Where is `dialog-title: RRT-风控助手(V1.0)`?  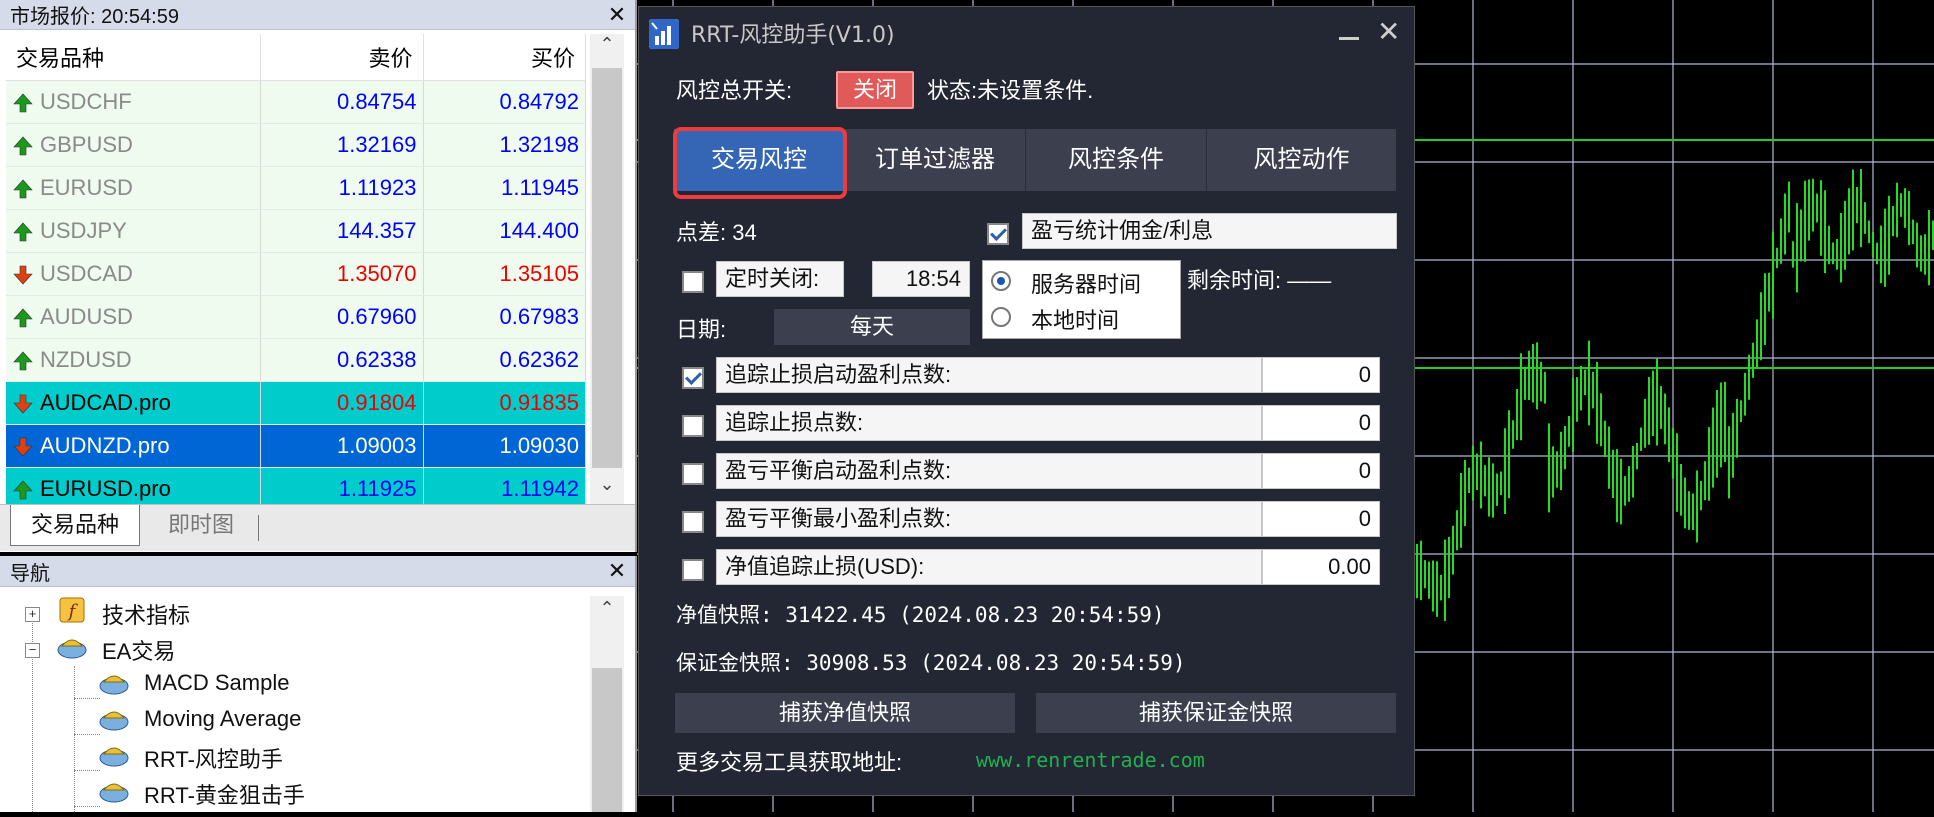 dialog-title: RRT-风控助手(V1.0) is located at coordinates (793, 35).